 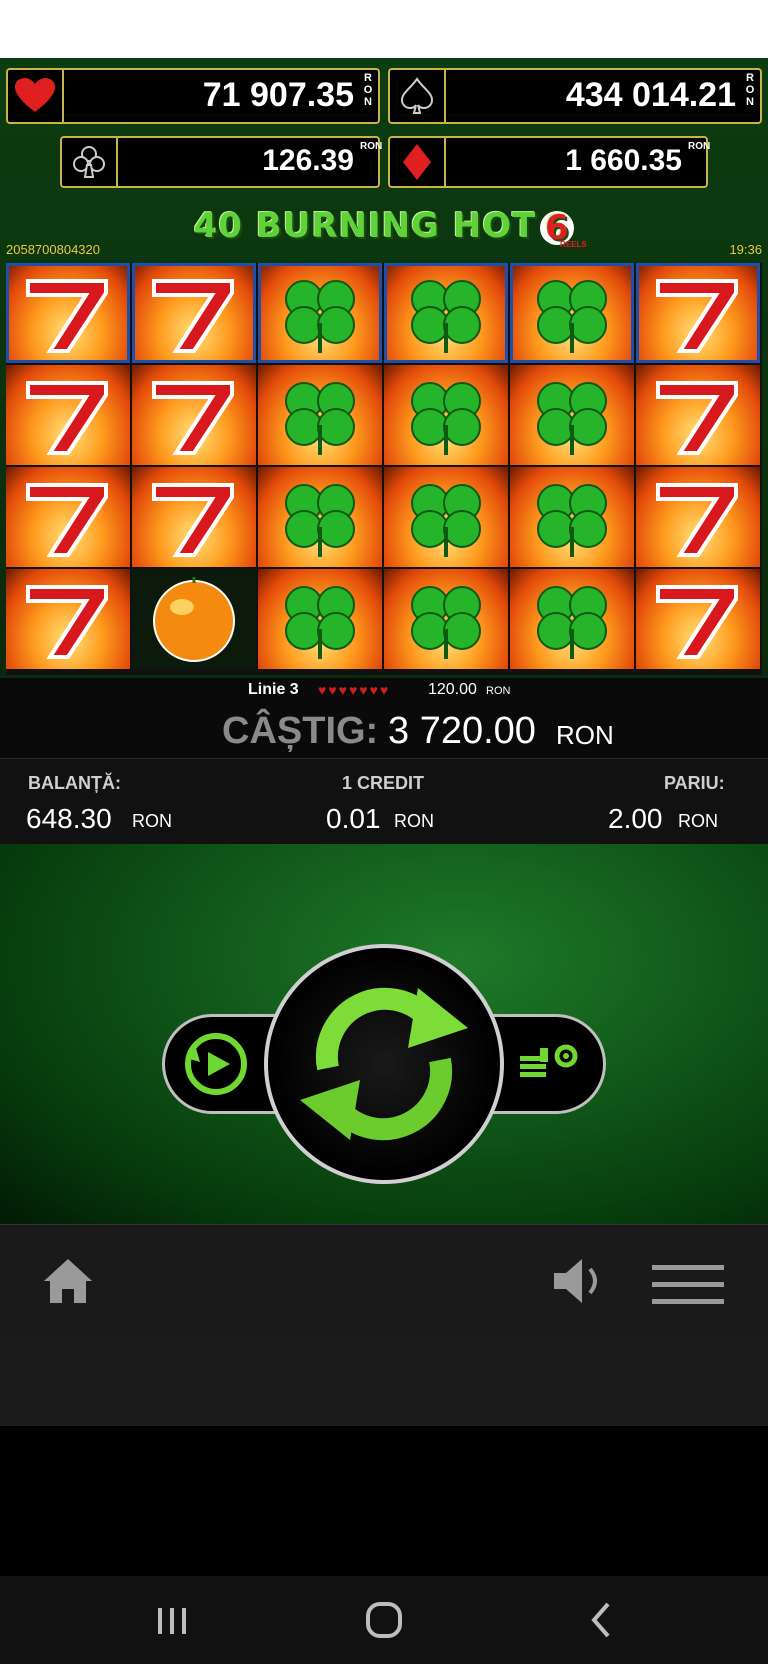 What do you see at coordinates (462, 731) in the screenshot?
I see `win-amount: 3 720.00` at bounding box center [462, 731].